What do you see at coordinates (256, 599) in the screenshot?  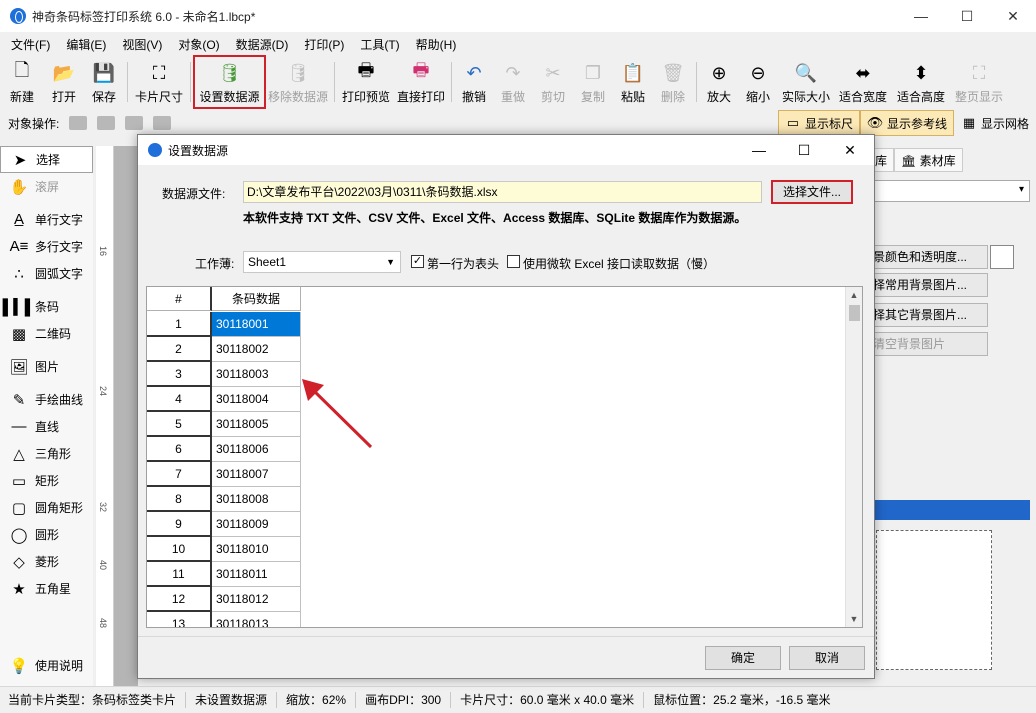 I see `barcode-cell: 30118012` at bounding box center [256, 599].